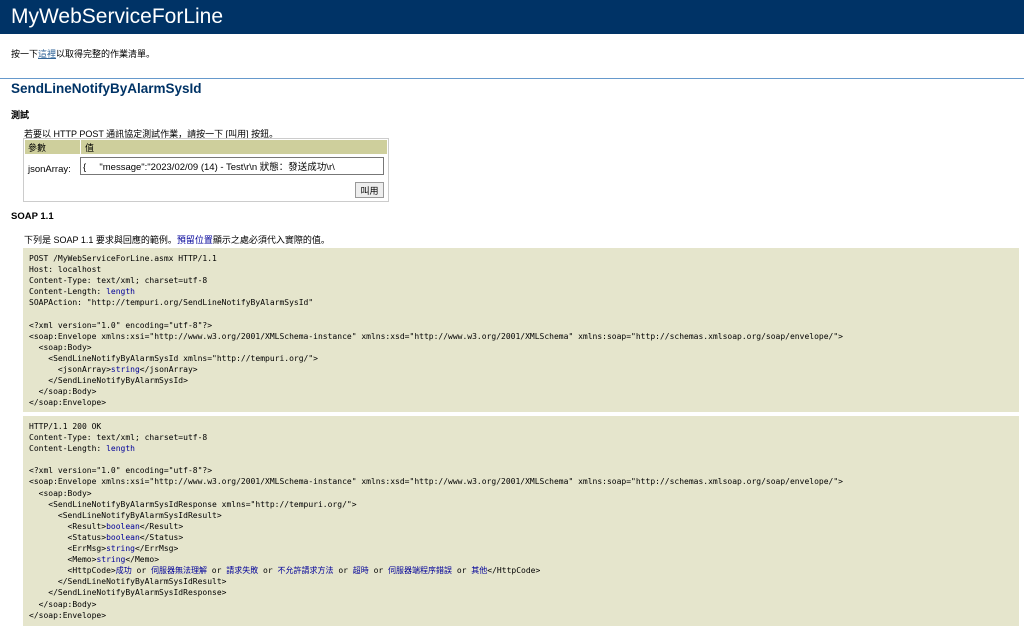  Describe the element at coordinates (100, 240) in the screenshot. I see `soap-desc-prefix: 下列是 SOAP 1.1 要求與回應的範例。` at that location.